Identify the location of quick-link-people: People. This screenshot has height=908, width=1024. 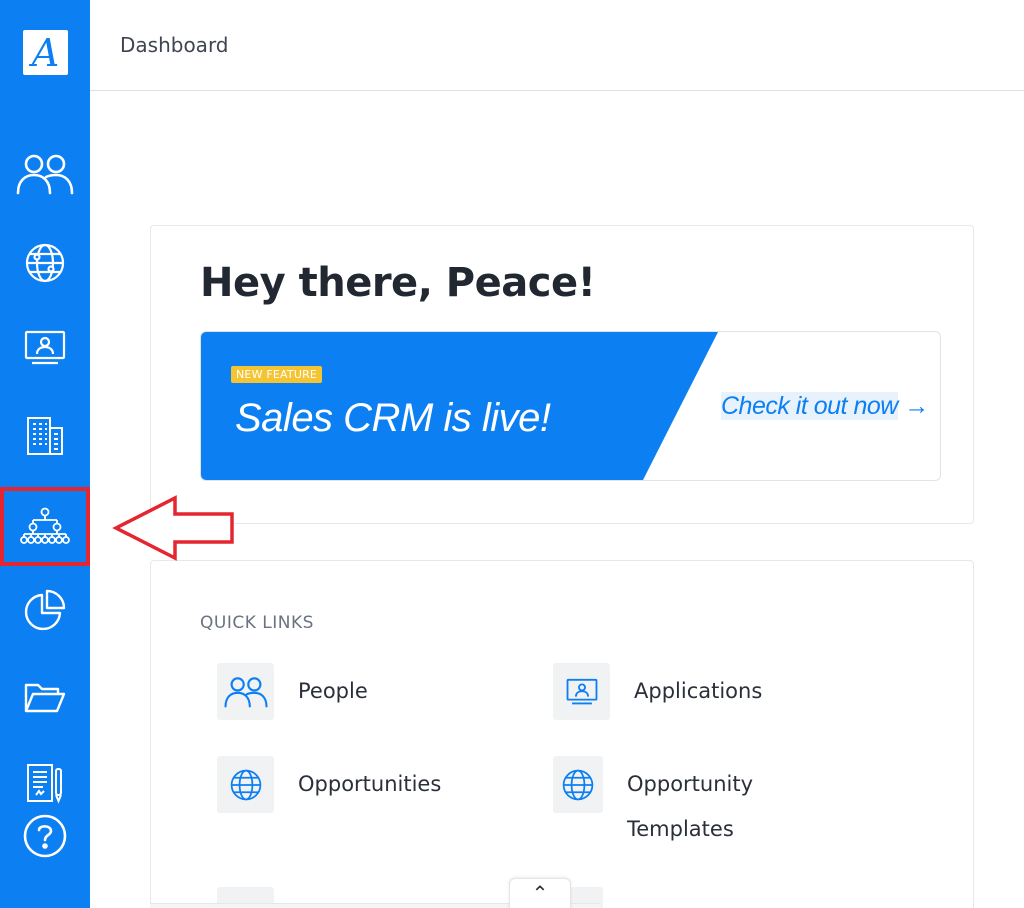
(367, 691).